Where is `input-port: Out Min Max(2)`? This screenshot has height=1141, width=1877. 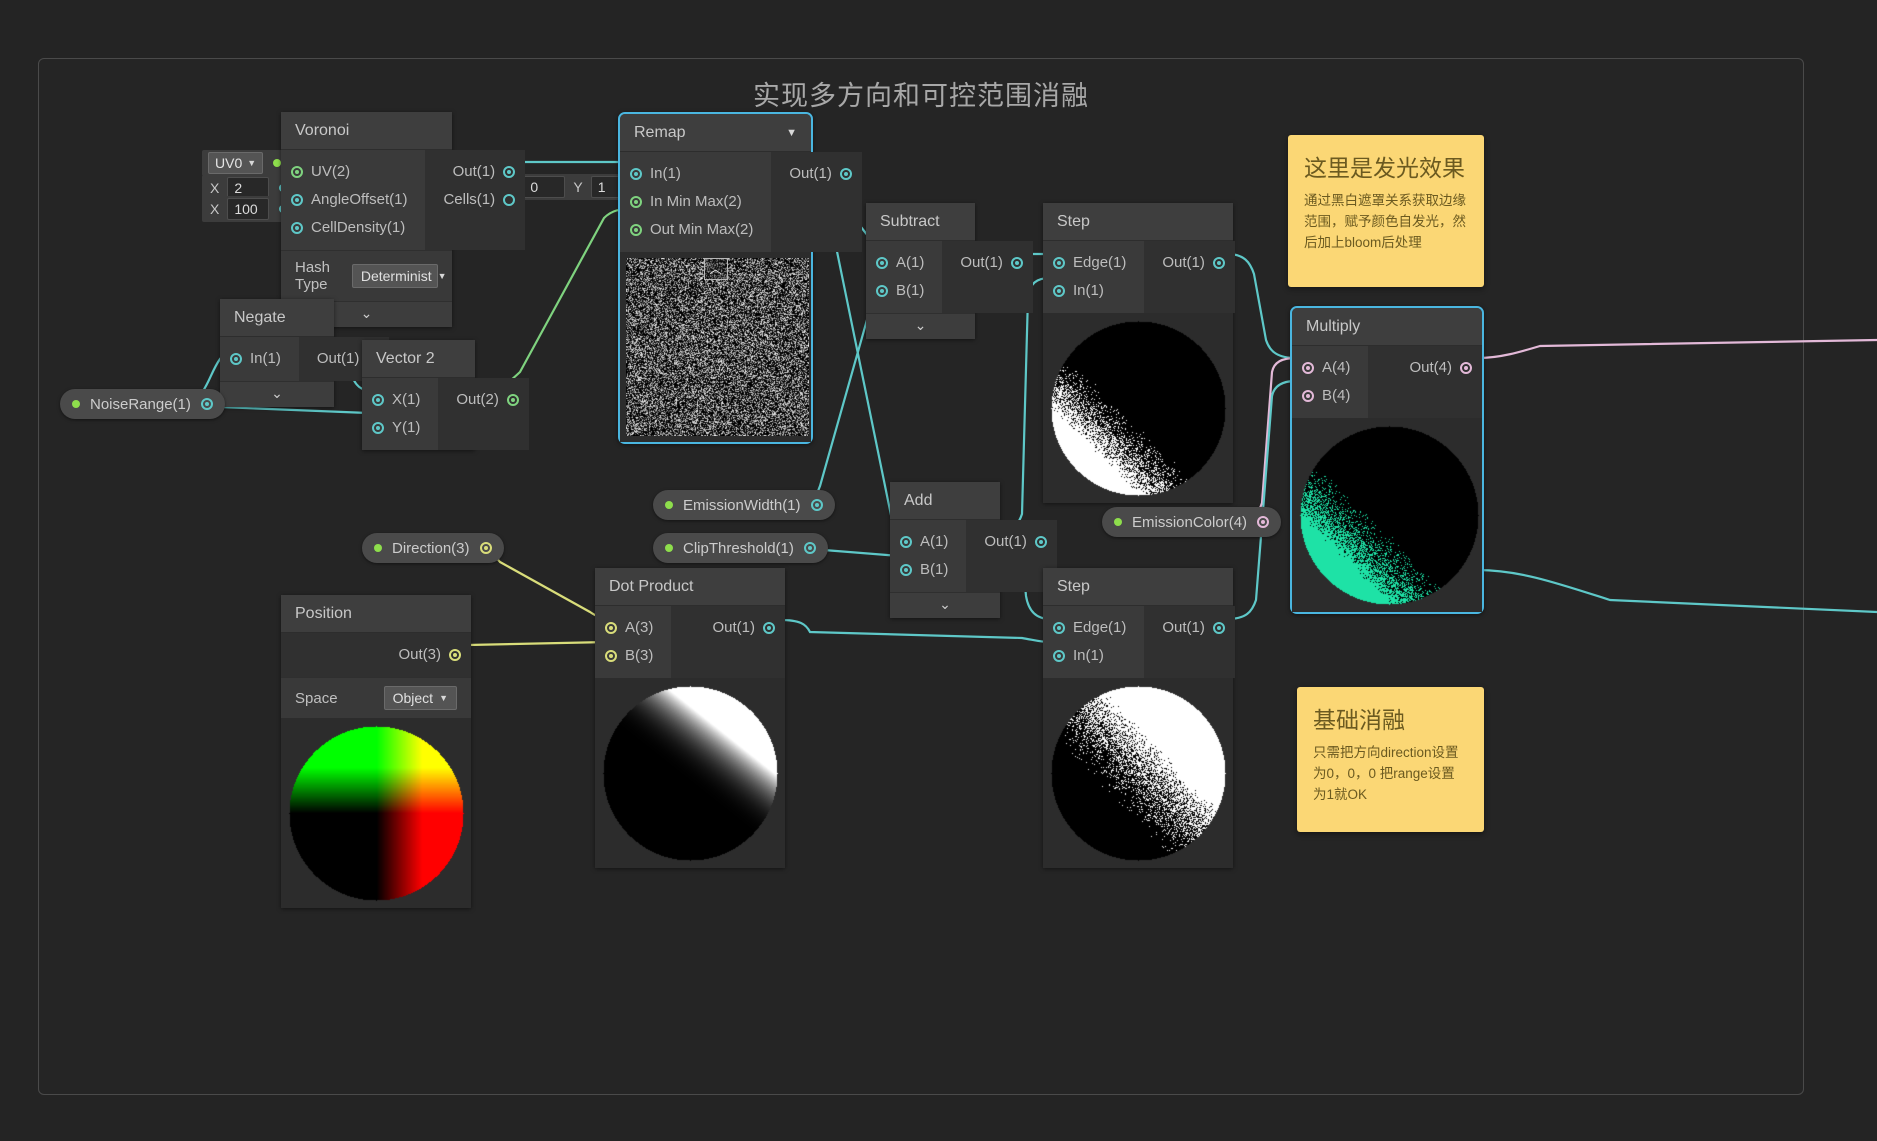
input-port: Out Min Max(2) is located at coordinates (695, 230).